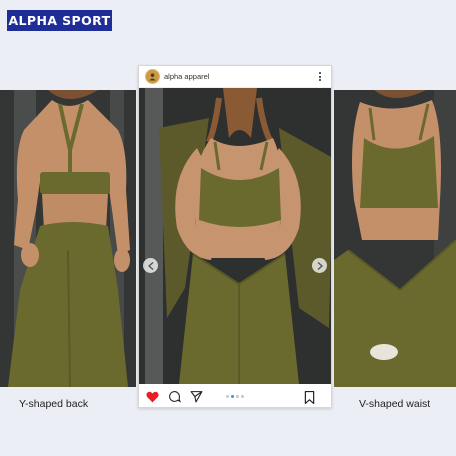 The height and width of the screenshot is (456, 456). I want to click on post-header: alpha apparel, so click(235, 77).